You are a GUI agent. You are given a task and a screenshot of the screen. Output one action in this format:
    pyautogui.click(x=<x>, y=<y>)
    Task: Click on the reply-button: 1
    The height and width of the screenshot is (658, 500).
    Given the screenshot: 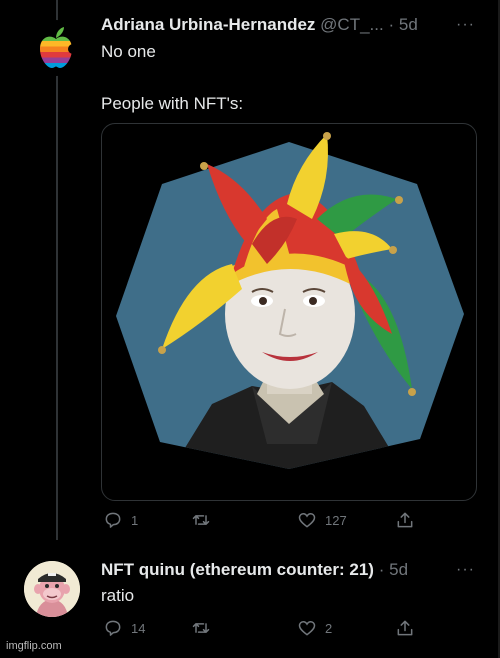 What is the action you would take?
    pyautogui.click(x=120, y=520)
    